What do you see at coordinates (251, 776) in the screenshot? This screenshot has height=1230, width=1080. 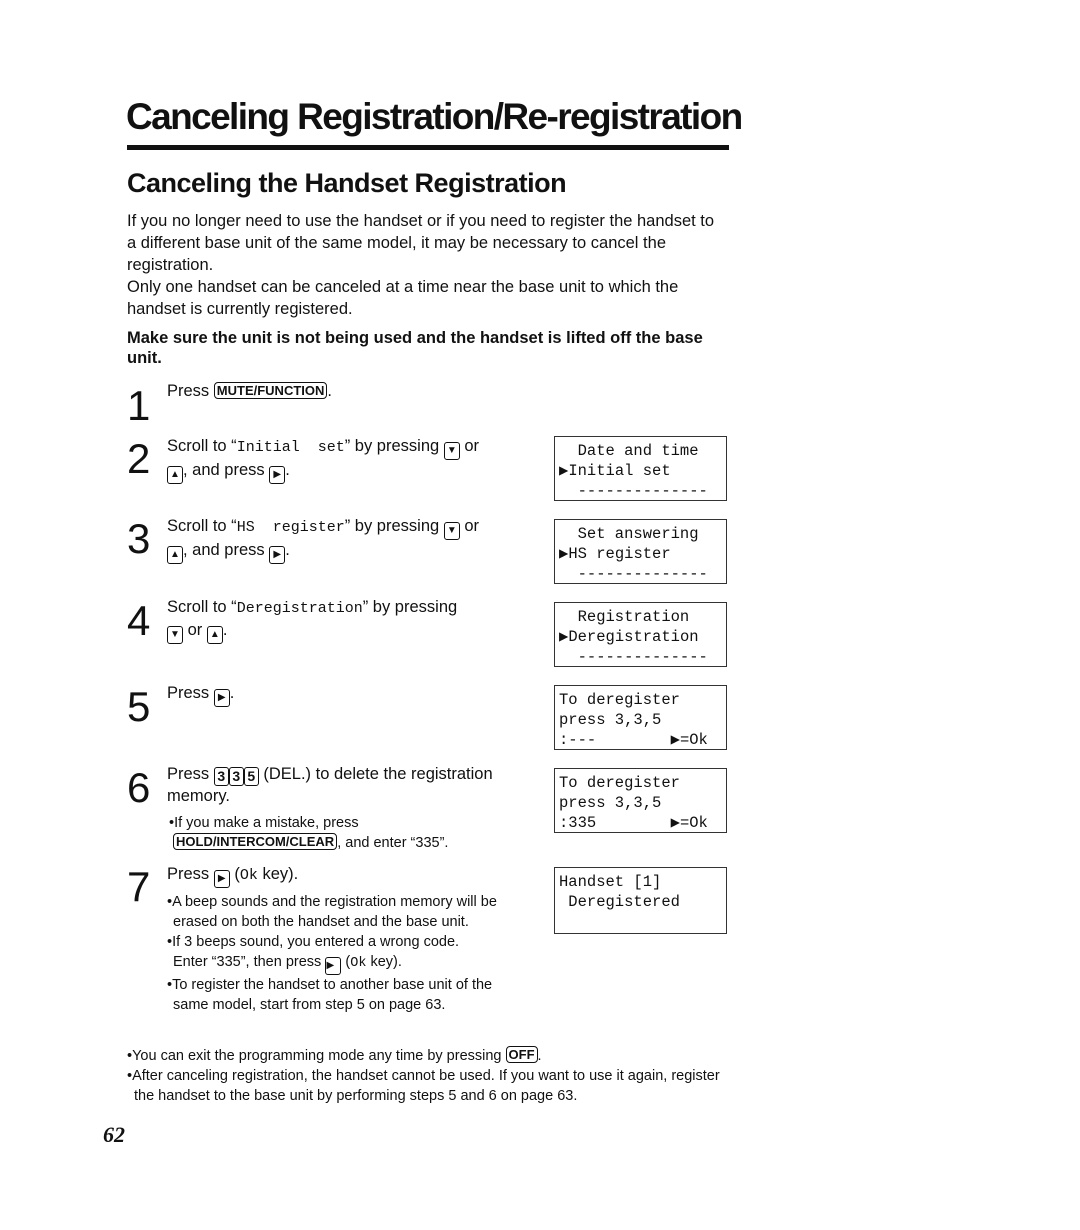 I see `key-5: 5` at bounding box center [251, 776].